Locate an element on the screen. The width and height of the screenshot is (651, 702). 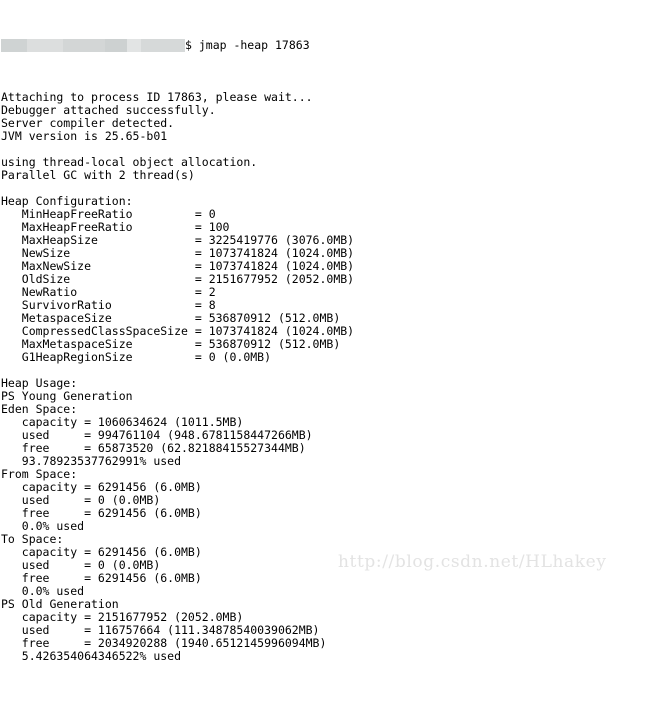
output-line: JVM version is 25.65-b01 is located at coordinates (84, 136).